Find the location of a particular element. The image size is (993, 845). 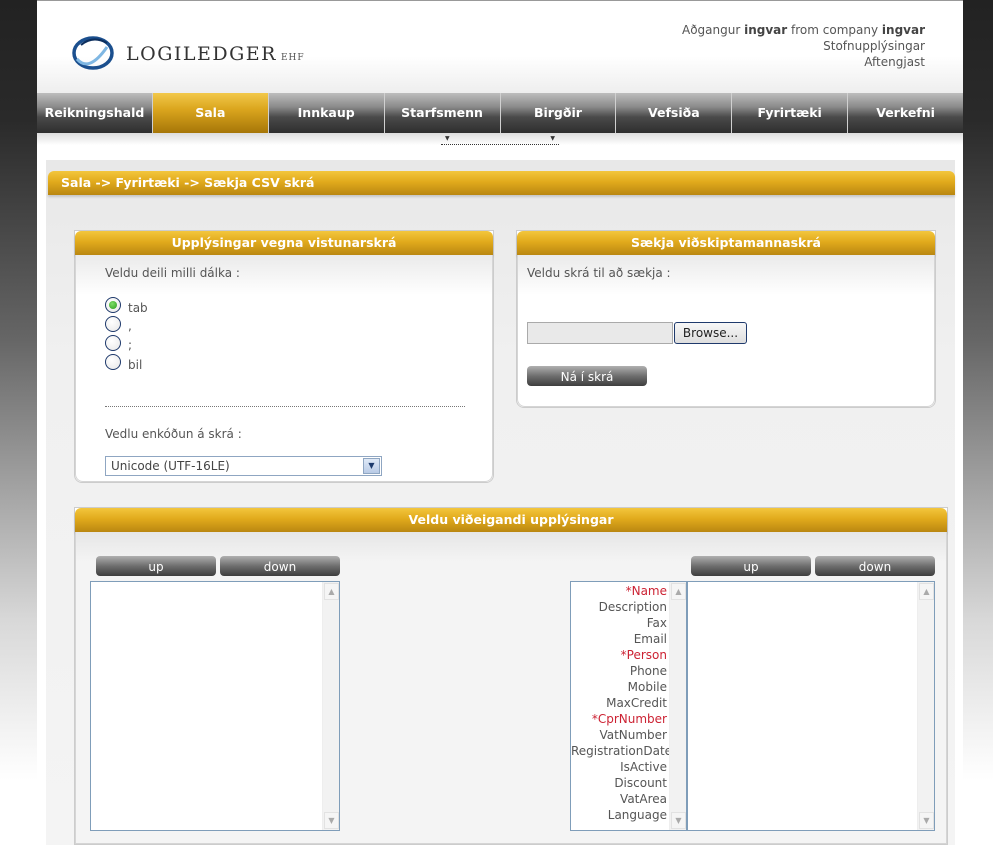

logout-link: Aftengjast is located at coordinates (803, 62).